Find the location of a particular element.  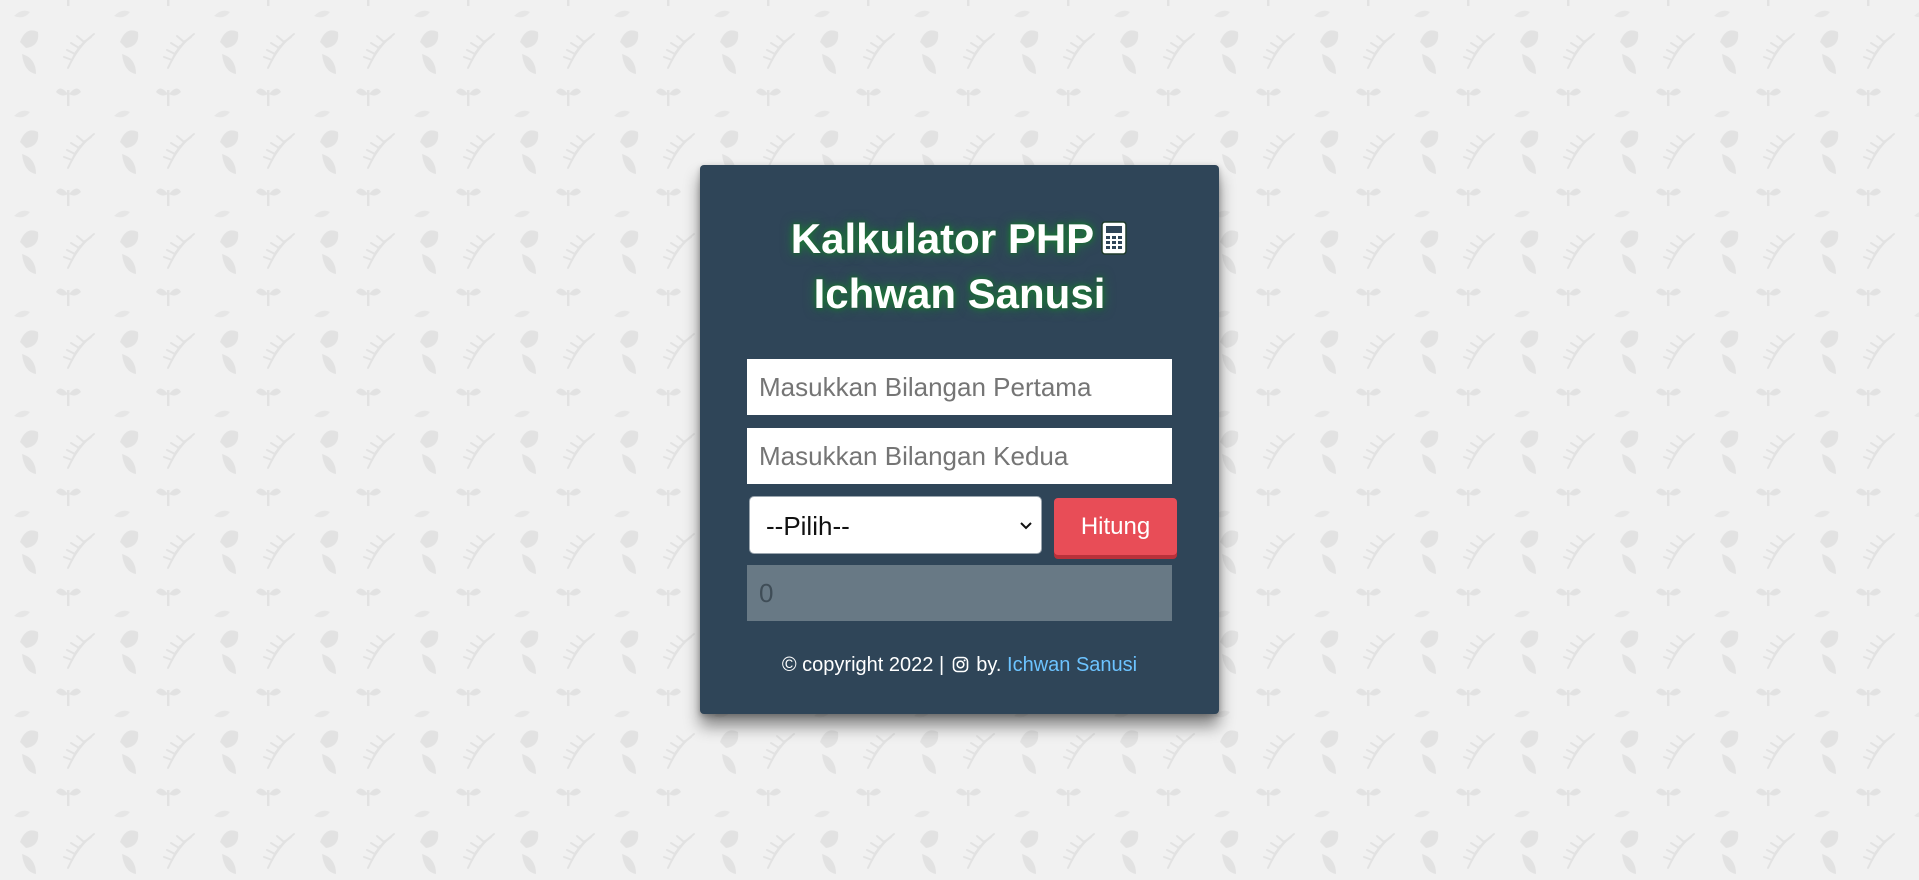

by-text: by. is located at coordinates (989, 665).